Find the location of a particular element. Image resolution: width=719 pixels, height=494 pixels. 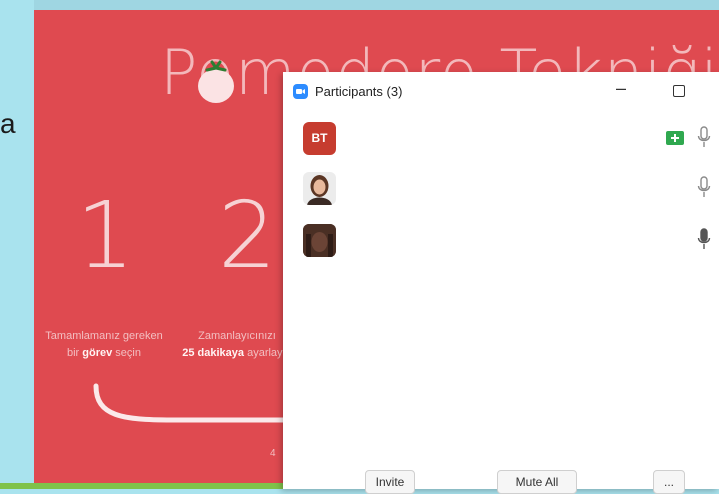

zoom-logo-icon is located at coordinates (300, 91).